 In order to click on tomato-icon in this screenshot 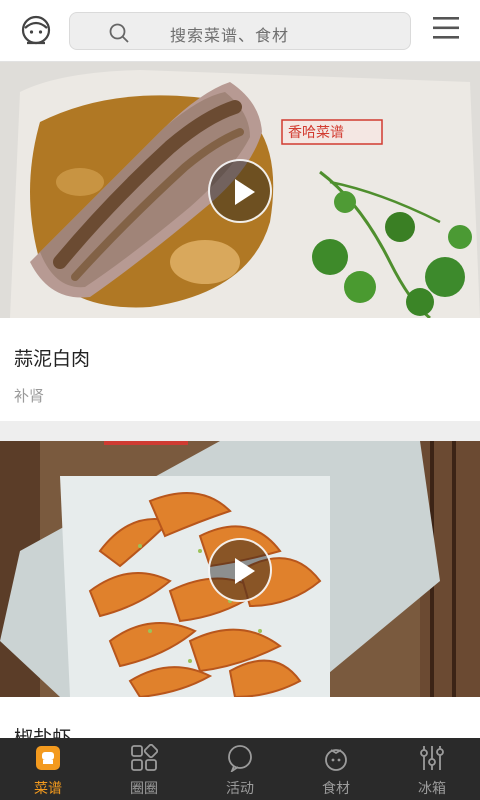, I will do `click(336, 760)`.